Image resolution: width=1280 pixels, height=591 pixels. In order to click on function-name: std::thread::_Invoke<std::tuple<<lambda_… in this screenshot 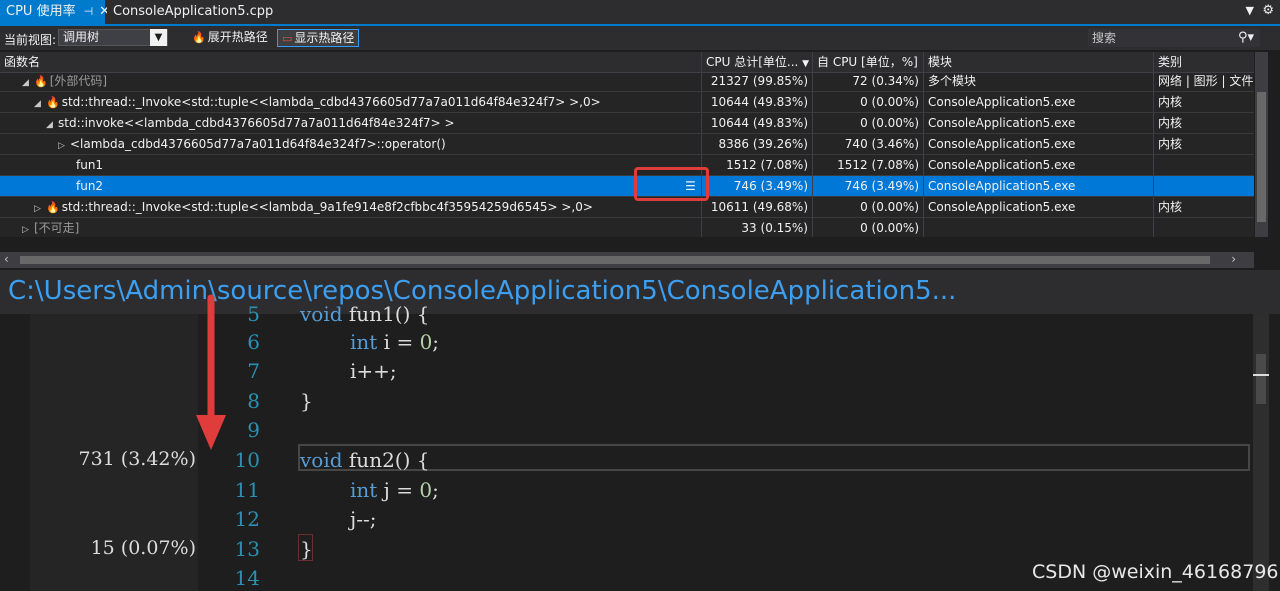, I will do `click(327, 207)`.